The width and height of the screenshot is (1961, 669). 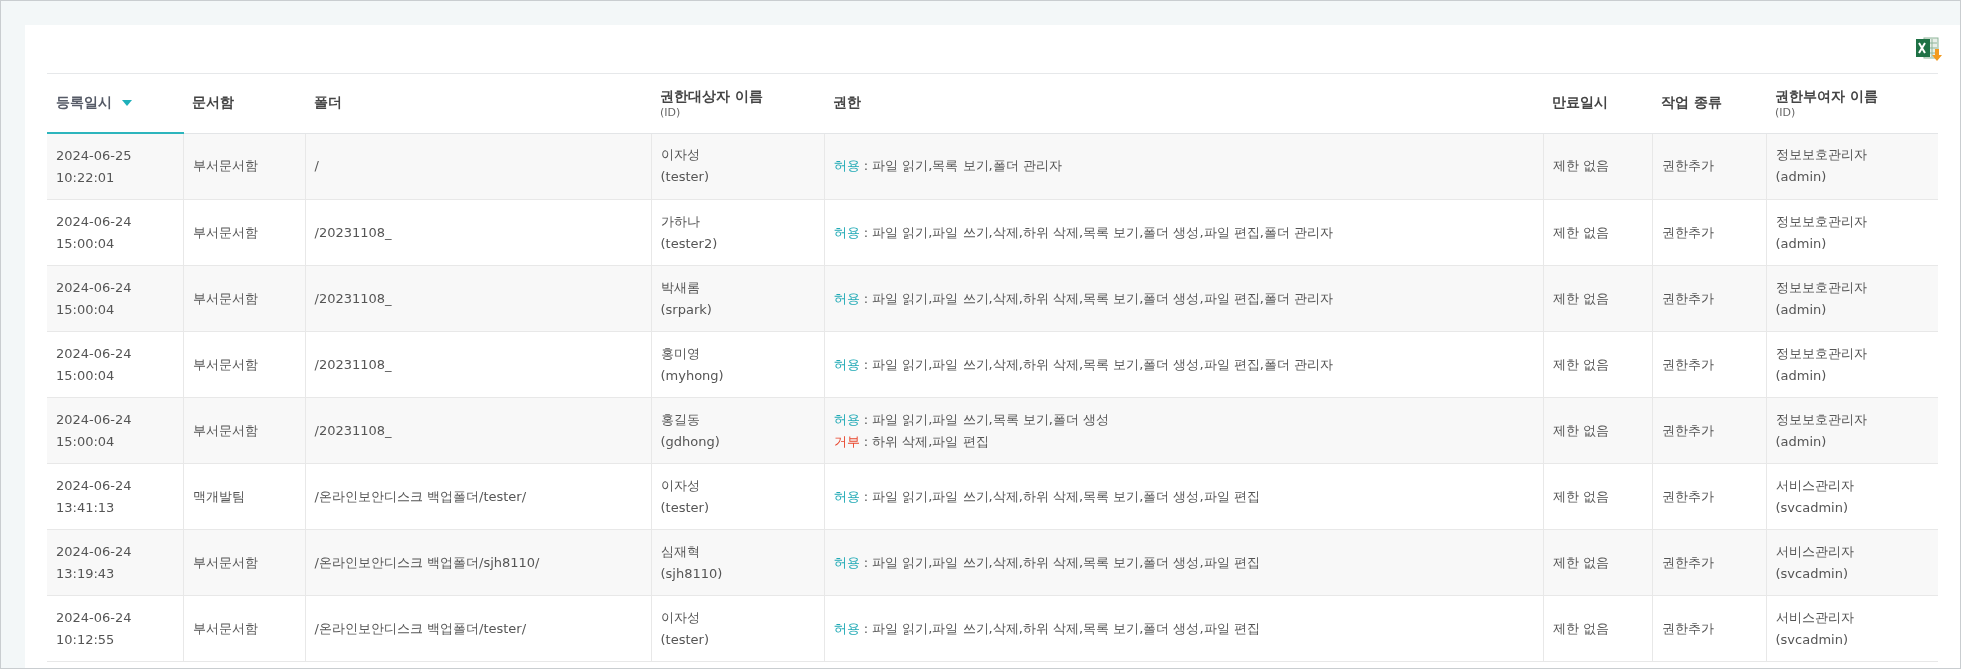 I want to click on date-text: 2024-06-25, so click(x=94, y=155).